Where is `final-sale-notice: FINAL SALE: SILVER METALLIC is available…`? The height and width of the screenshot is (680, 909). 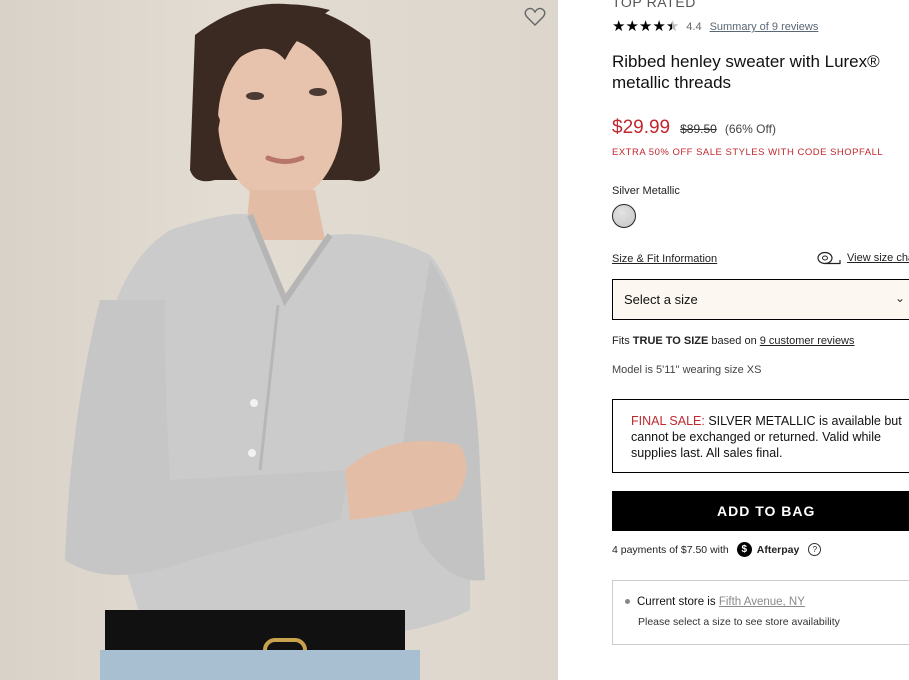 final-sale-notice: FINAL SALE: SILVER METALLIC is available… is located at coordinates (760, 436).